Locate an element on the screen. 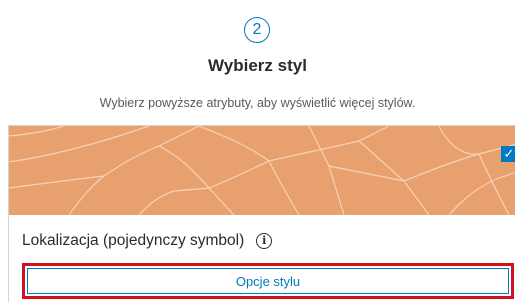 This screenshot has height=302, width=515. selected-checkbox: ✓ is located at coordinates (508, 154).